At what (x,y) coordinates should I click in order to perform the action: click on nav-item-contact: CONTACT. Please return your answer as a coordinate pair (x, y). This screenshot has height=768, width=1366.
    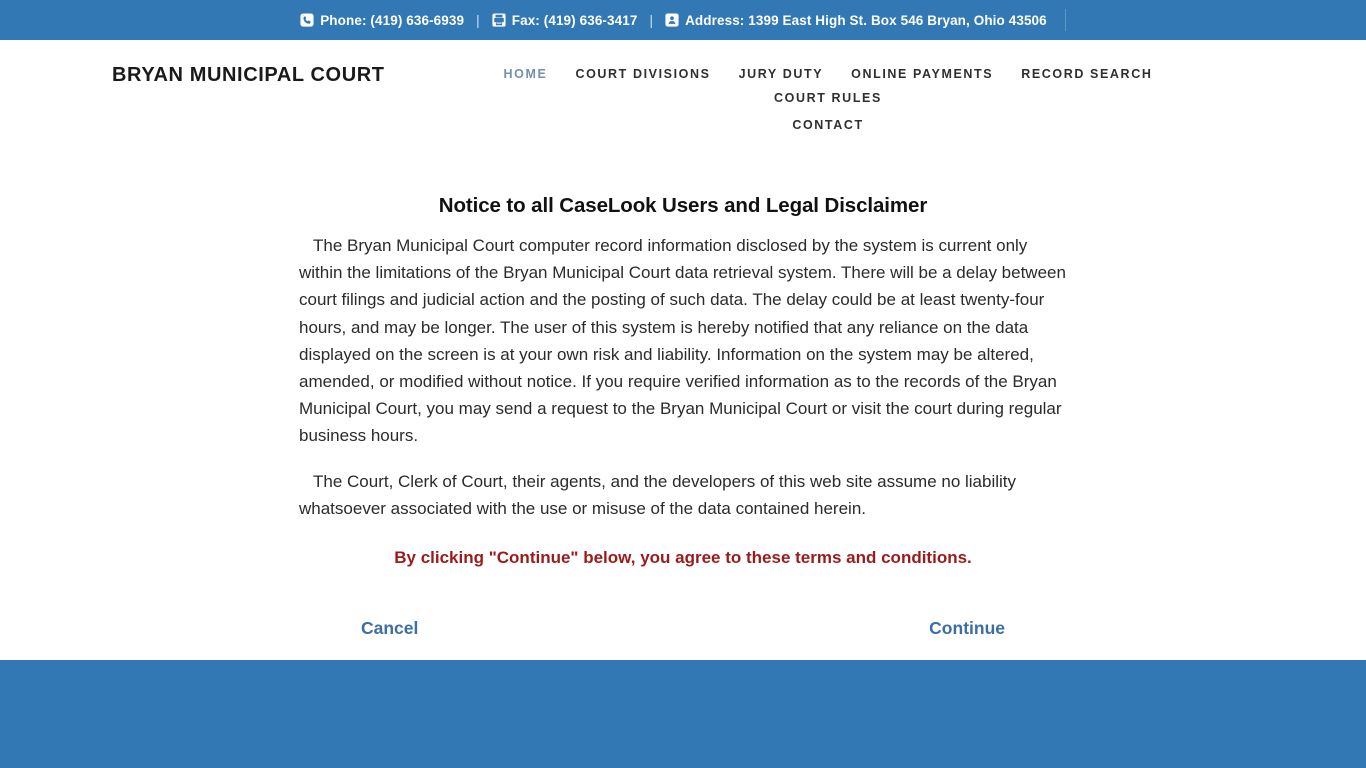
    Looking at the image, I should click on (827, 125).